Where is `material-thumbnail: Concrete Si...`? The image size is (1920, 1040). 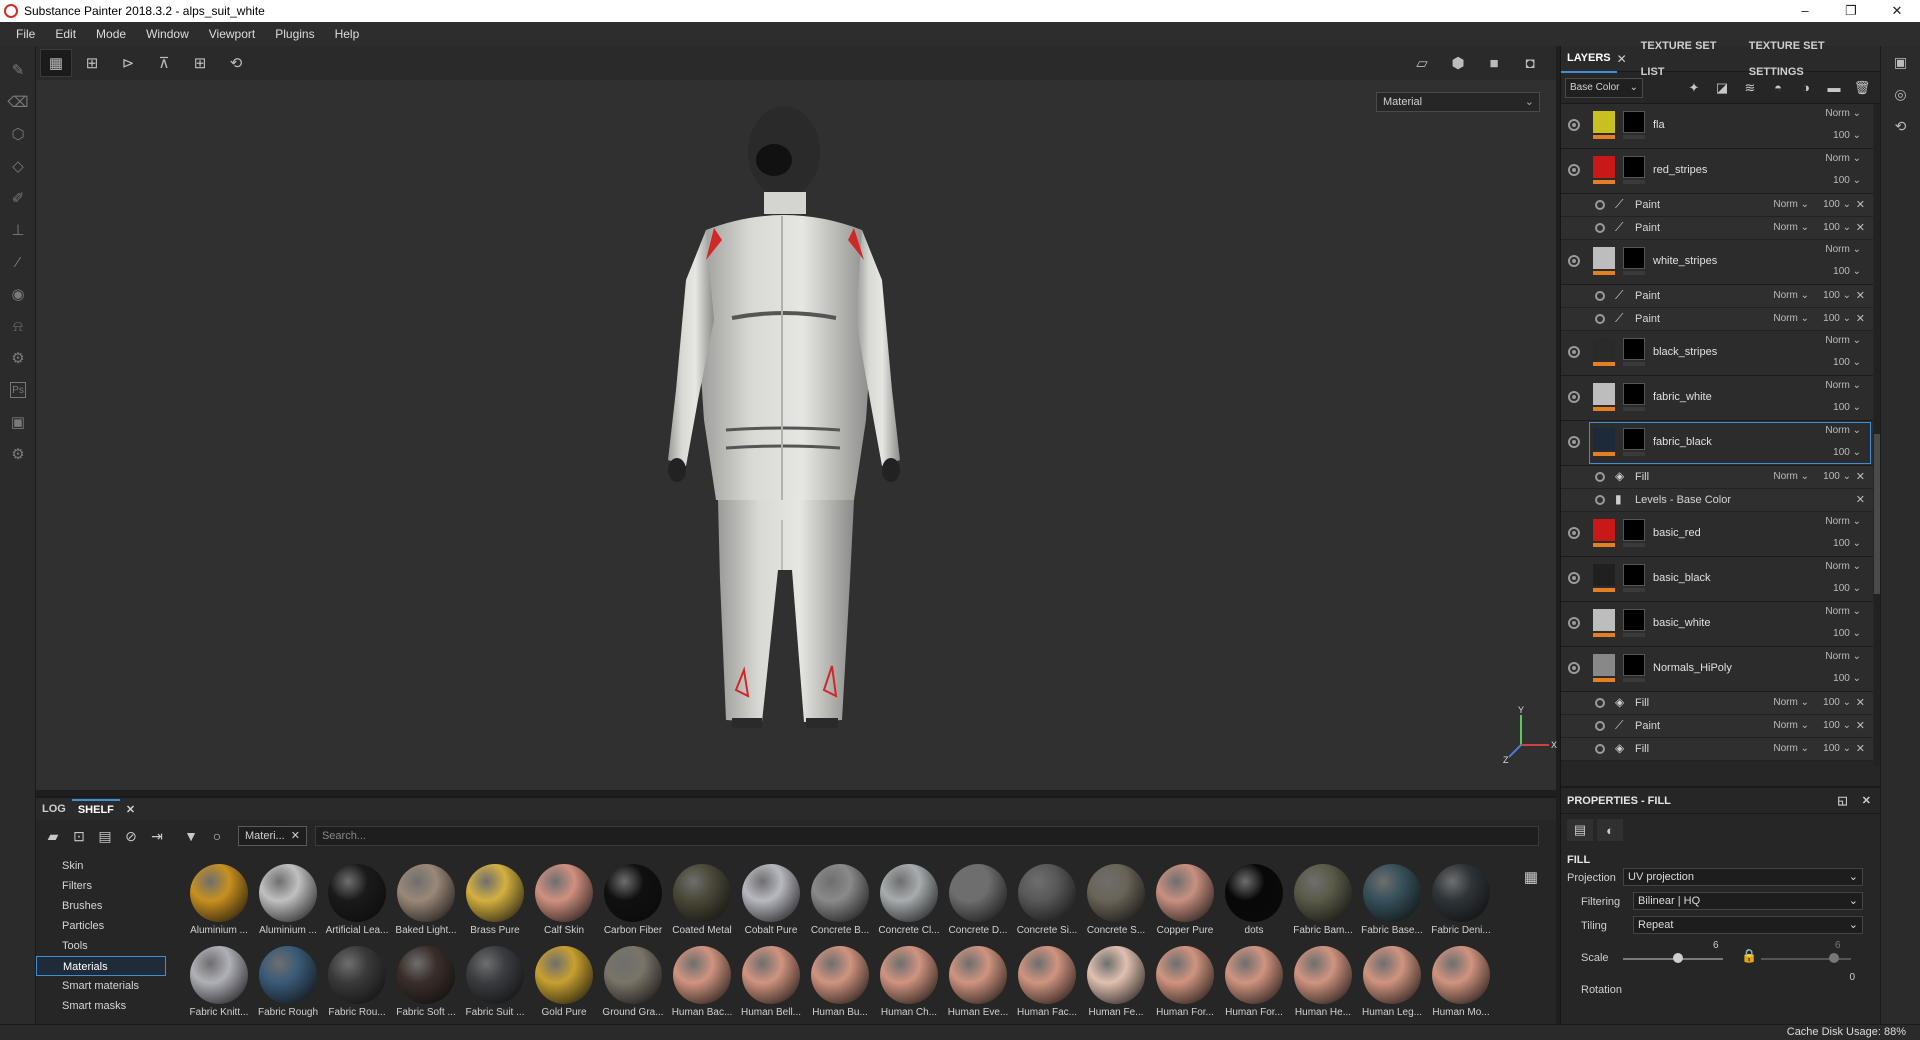
material-thumbnail: Concrete Si... is located at coordinates (1047, 903).